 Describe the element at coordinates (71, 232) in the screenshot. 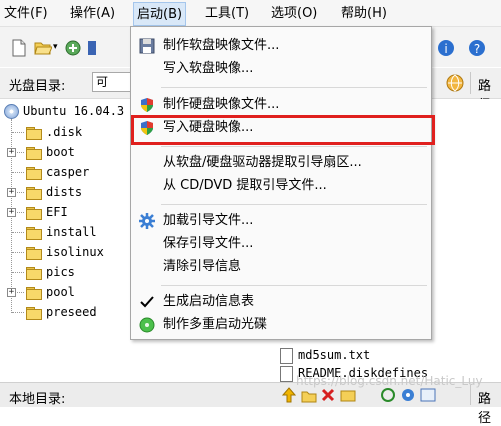

I see `tree-item-label: install` at that location.